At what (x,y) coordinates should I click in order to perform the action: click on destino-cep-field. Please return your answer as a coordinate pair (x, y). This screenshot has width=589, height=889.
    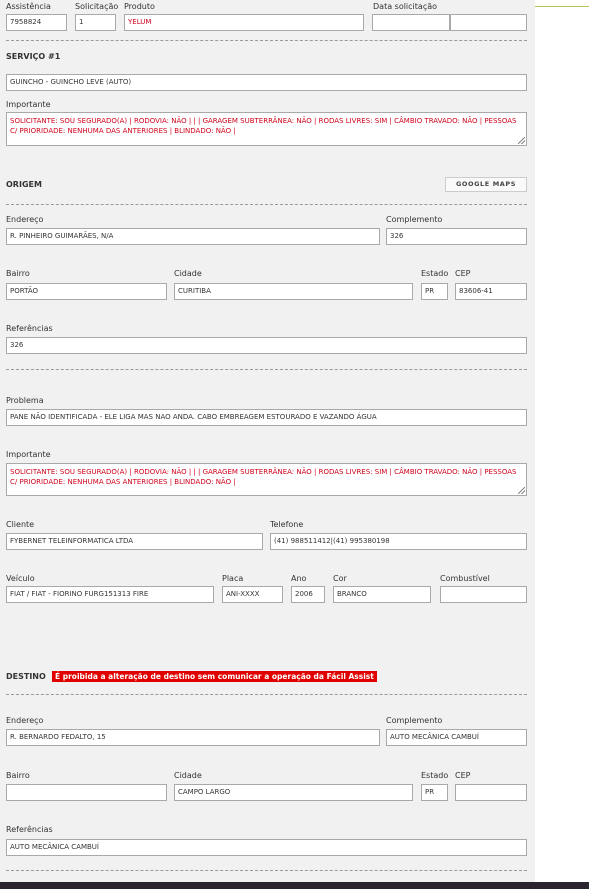
    Looking at the image, I should click on (491, 792).